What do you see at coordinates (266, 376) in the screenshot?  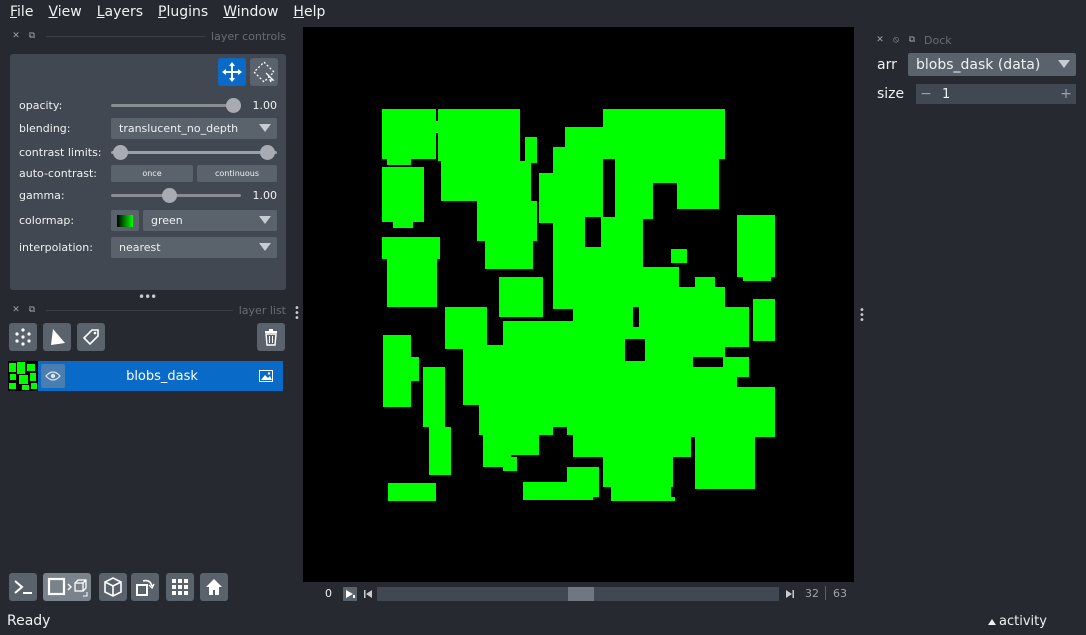 I see `image-layer-icon` at bounding box center [266, 376].